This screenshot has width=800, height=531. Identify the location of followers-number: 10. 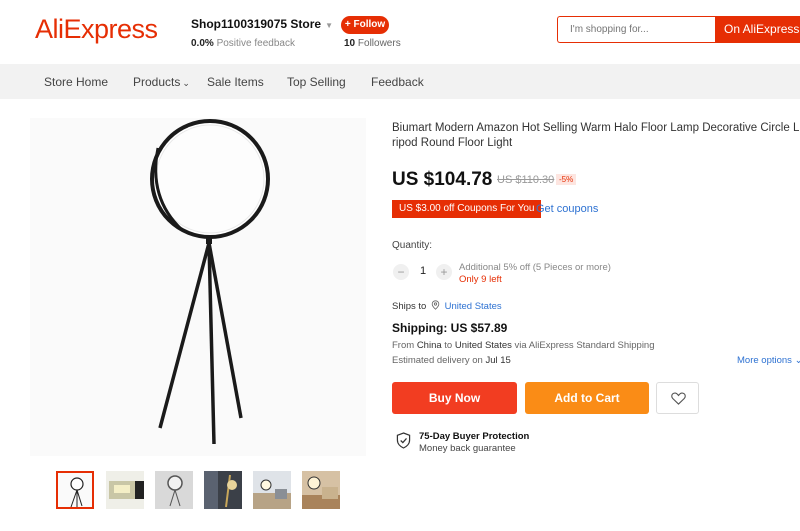
(350, 43).